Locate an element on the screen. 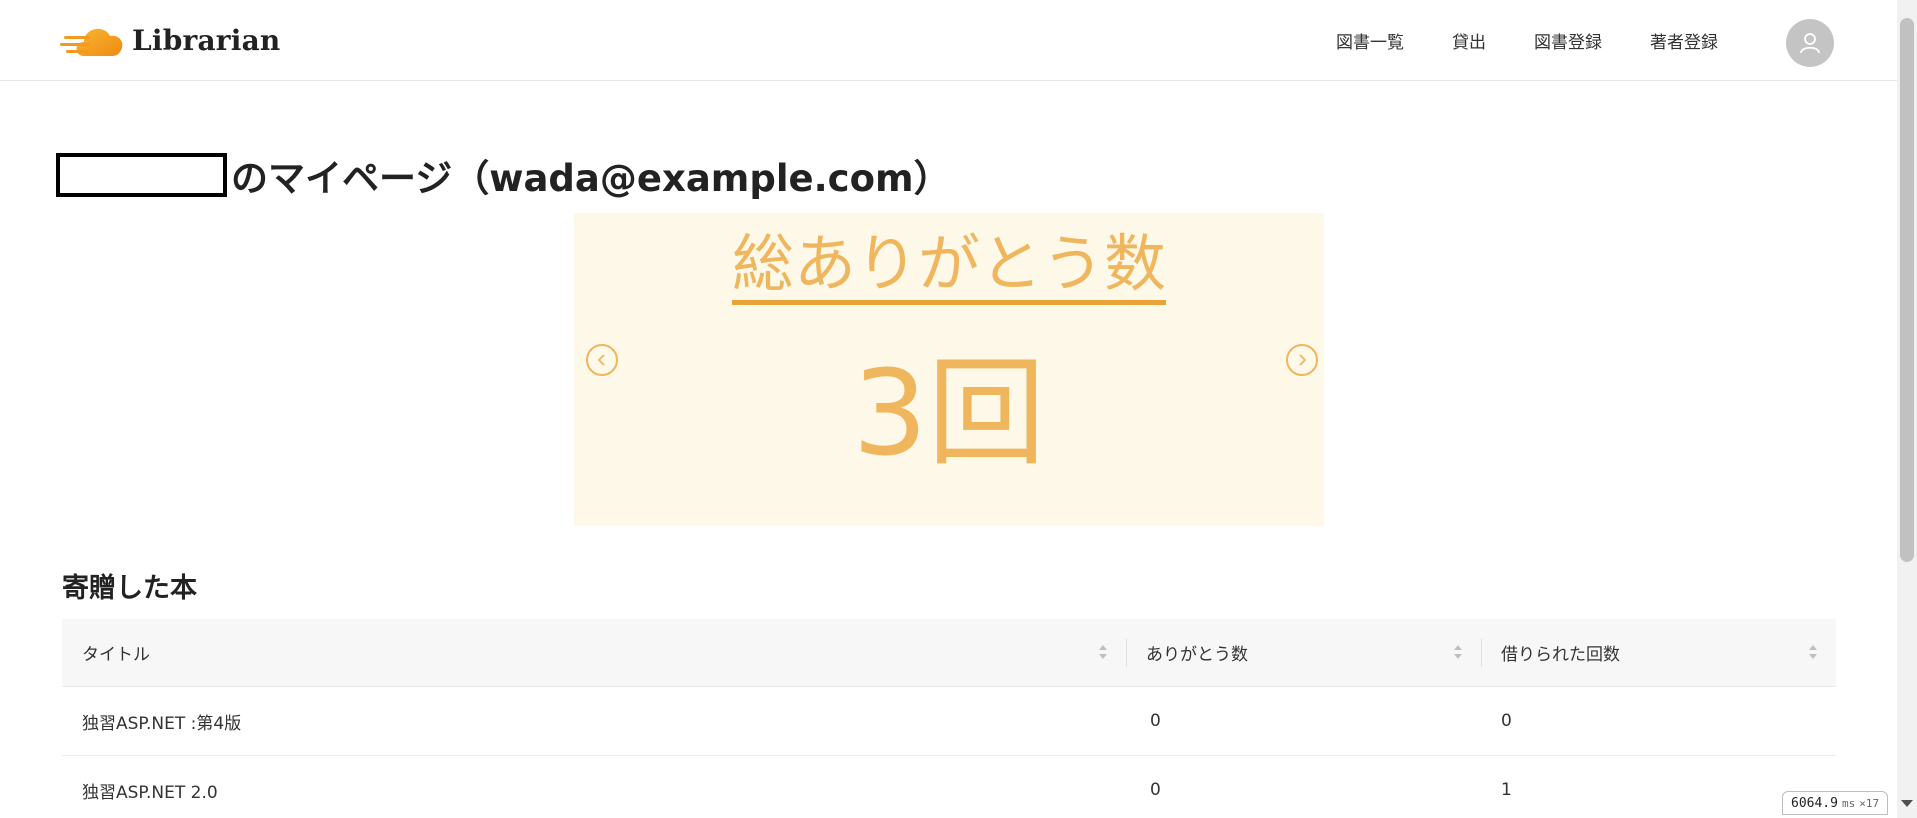  app-logo: Librarian is located at coordinates (170, 40).